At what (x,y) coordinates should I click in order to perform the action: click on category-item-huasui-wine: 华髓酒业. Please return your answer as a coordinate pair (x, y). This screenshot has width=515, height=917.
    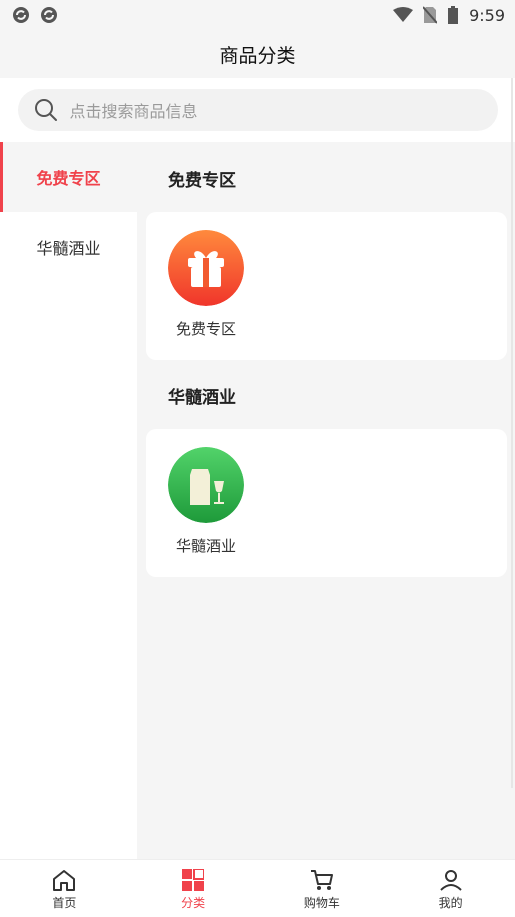
    Looking at the image, I should click on (206, 501).